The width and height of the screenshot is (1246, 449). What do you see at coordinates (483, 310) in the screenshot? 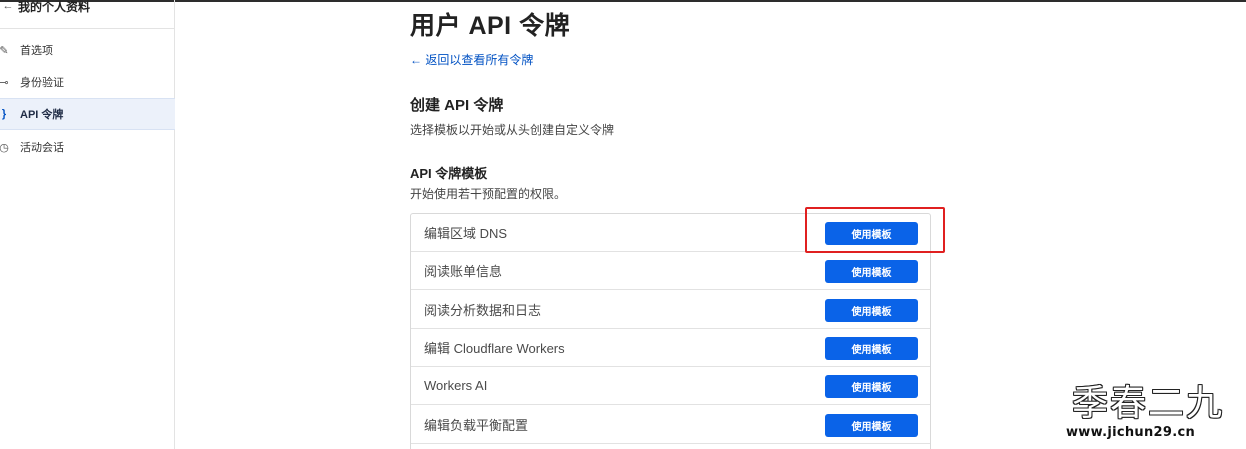
I see `template-name: 阅读分析数据和日志` at bounding box center [483, 310].